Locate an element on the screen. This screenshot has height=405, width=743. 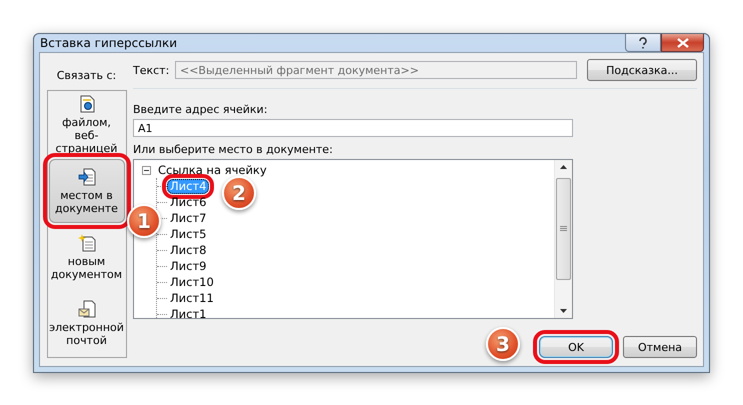
help-button is located at coordinates (643, 43).